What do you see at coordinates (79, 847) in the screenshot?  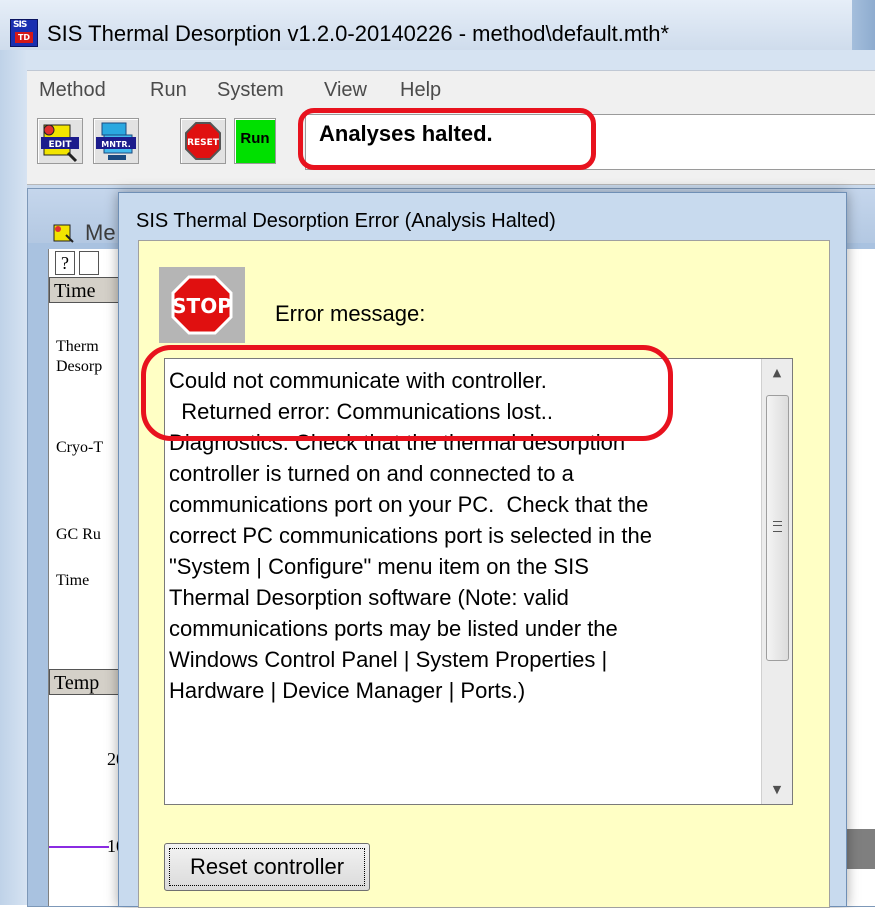 I see `plot-line` at bounding box center [79, 847].